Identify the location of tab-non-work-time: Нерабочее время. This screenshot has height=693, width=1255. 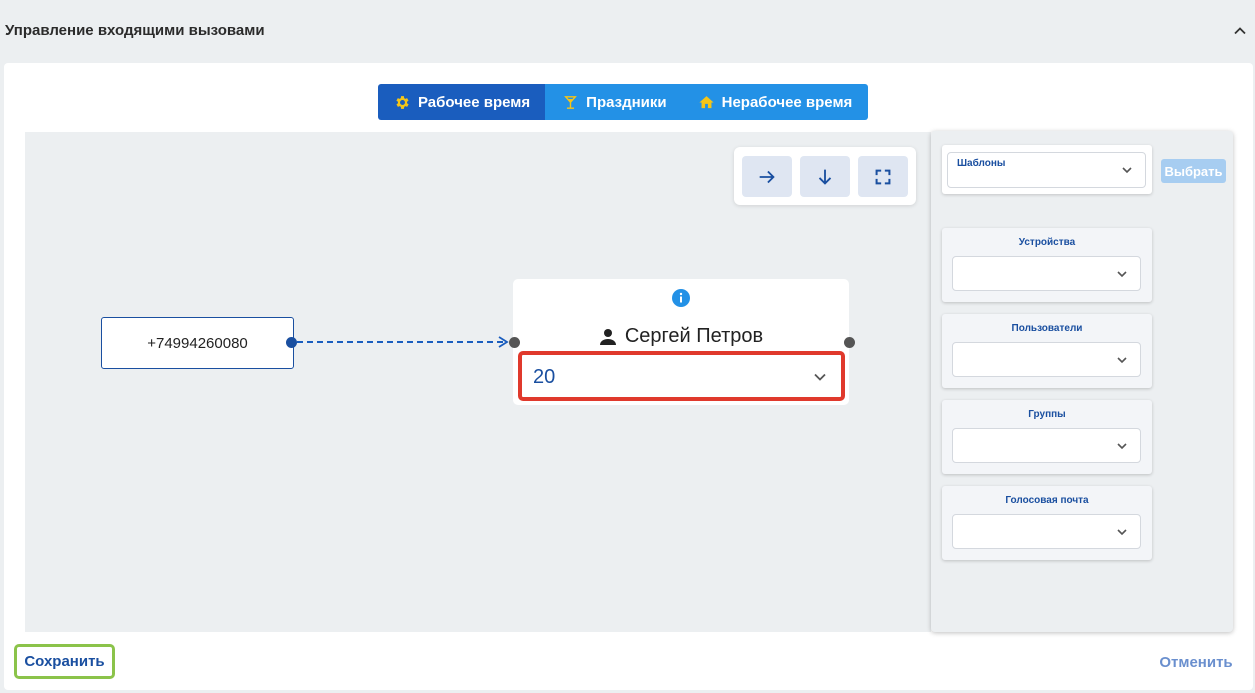
(775, 102).